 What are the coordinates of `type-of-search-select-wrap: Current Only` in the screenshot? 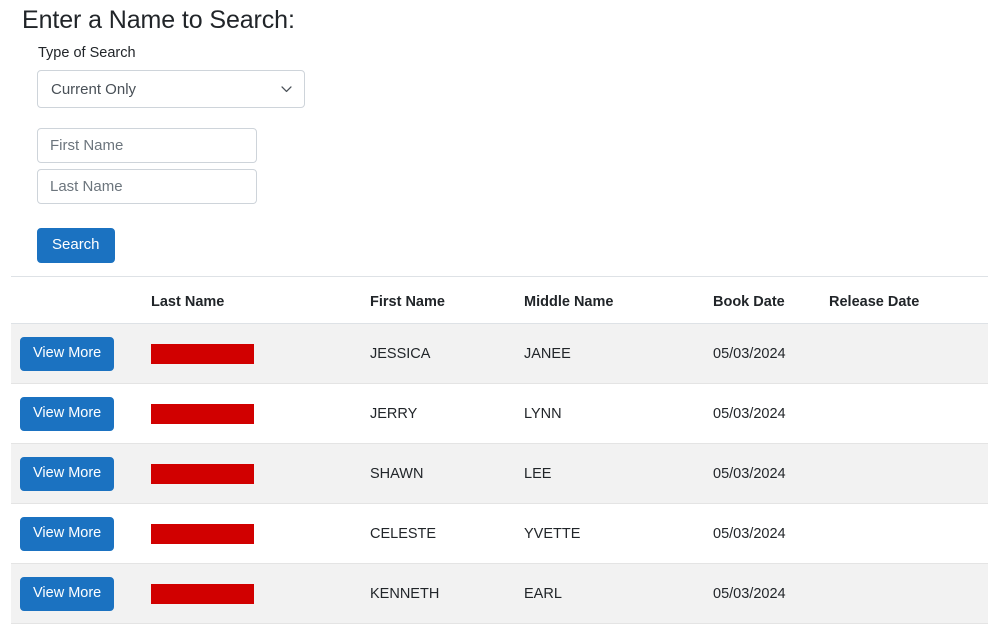 It's located at (171, 89).